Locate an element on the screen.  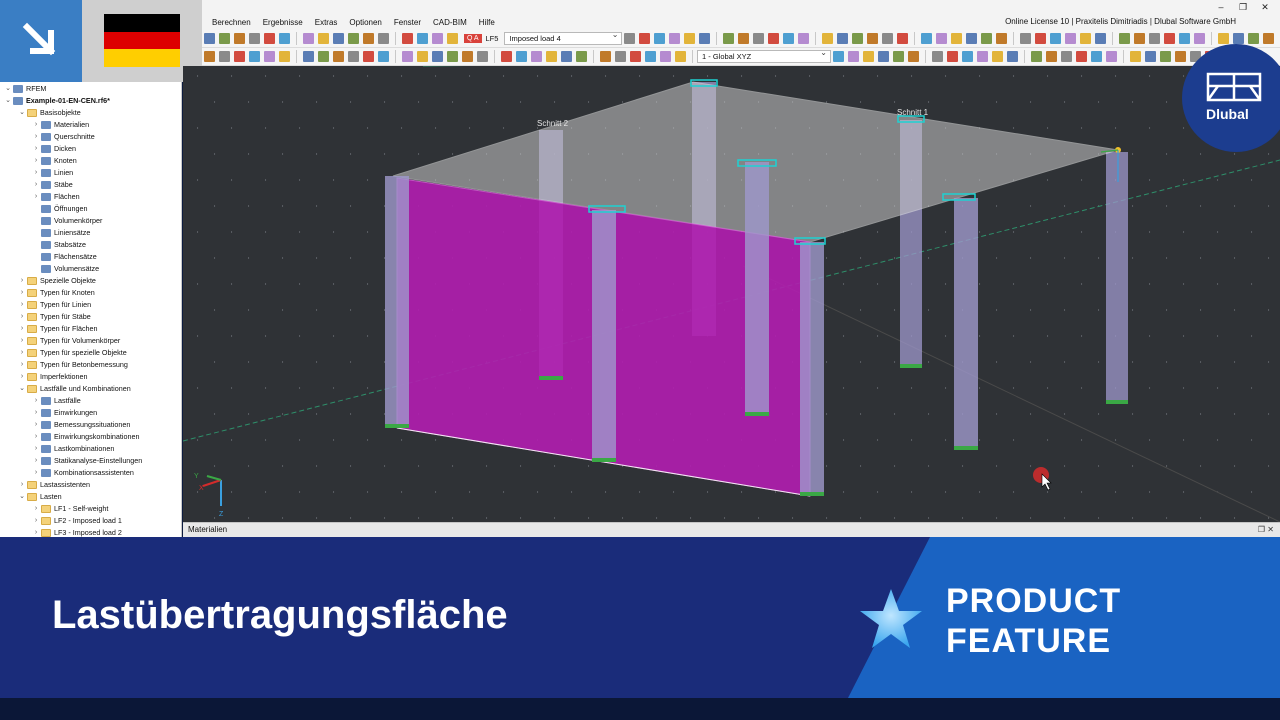
navigator-item: › Spezielle Objekte is located at coordinates (90, 281).